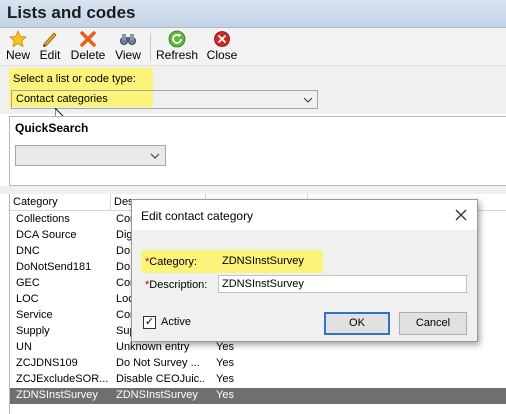  Describe the element at coordinates (90, 155) in the screenshot. I see `quicksearch-select` at that location.